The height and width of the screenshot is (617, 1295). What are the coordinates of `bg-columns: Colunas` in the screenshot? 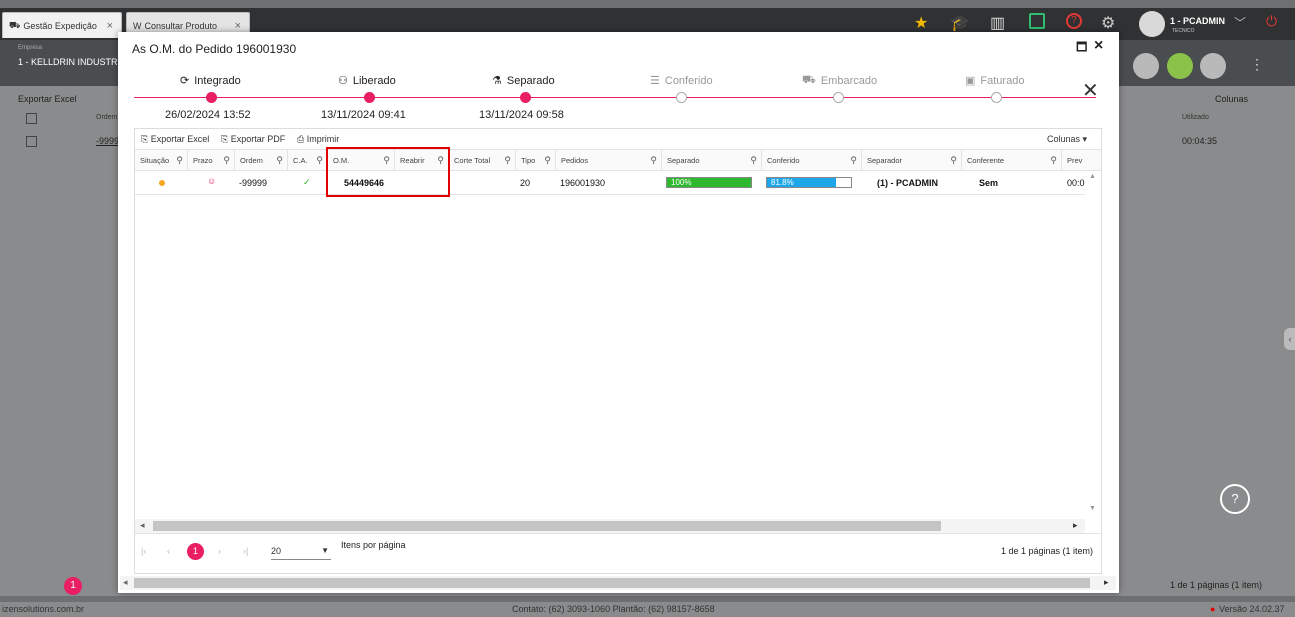 It's located at (1231, 99).